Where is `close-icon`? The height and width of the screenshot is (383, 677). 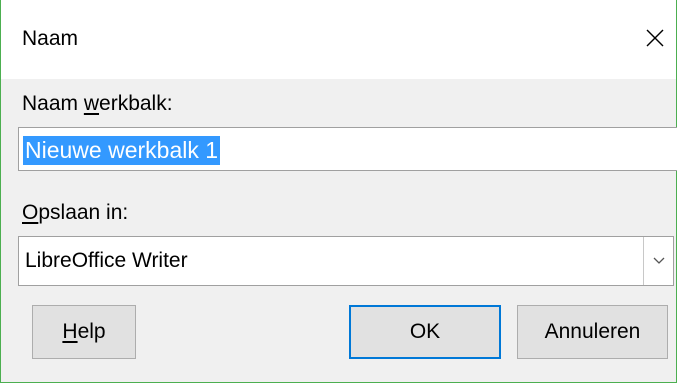
close-icon is located at coordinates (655, 38).